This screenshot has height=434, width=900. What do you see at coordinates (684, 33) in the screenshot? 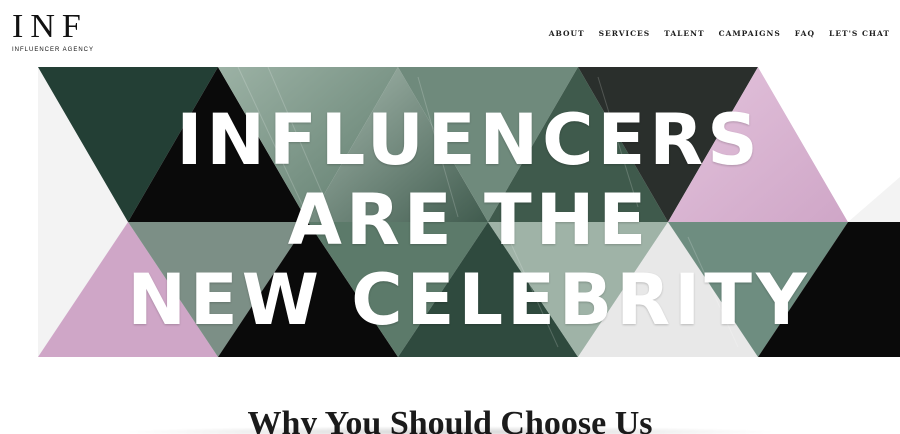
I see `nav-talent: TALENT` at bounding box center [684, 33].